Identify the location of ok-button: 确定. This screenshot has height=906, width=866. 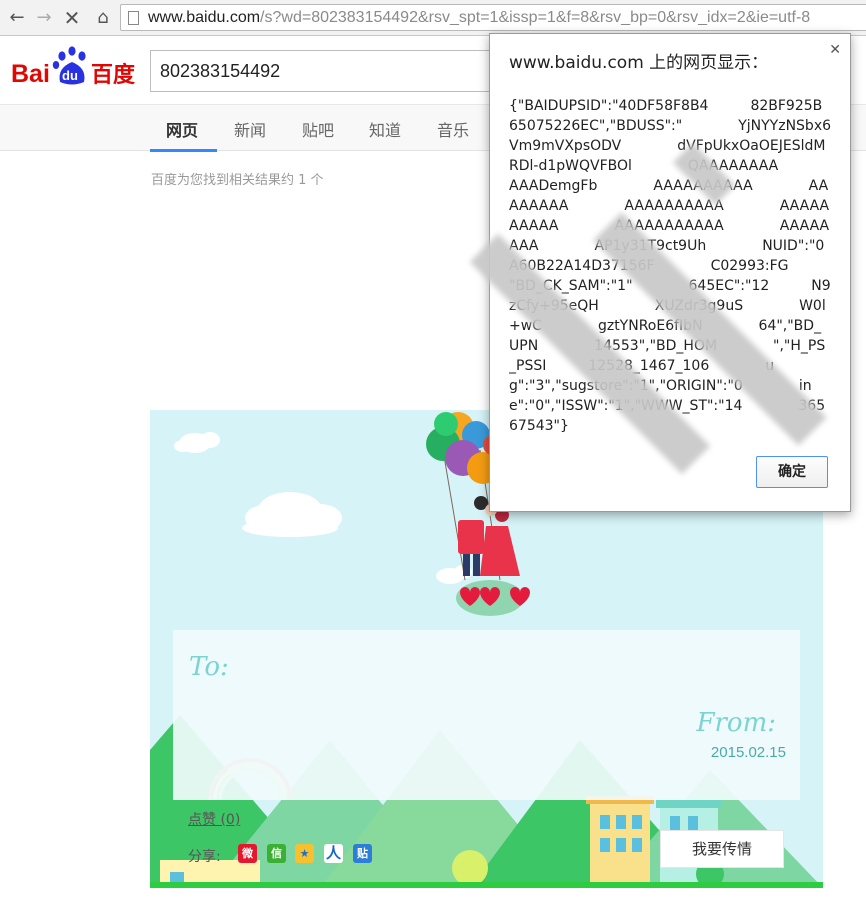
(792, 472).